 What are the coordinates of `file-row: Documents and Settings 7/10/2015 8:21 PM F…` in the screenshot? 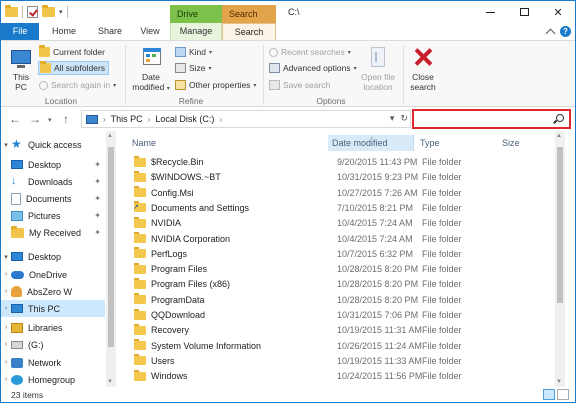 It's located at (338, 208).